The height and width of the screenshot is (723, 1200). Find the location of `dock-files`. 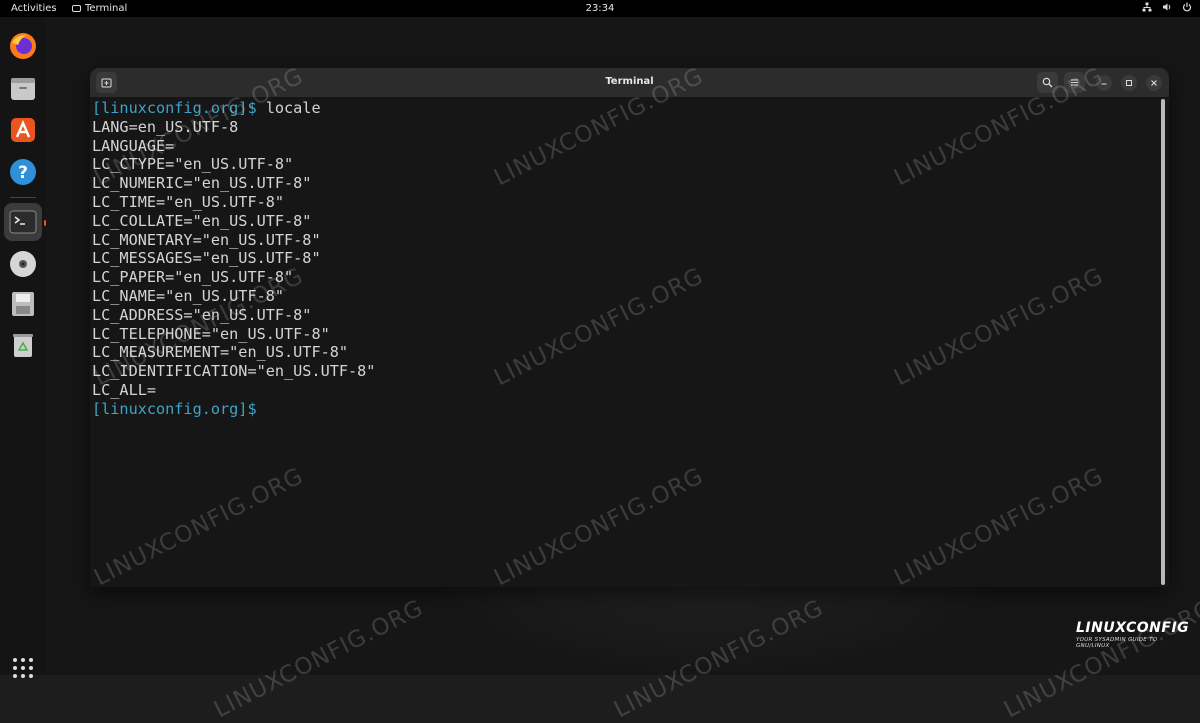

dock-files is located at coordinates (23, 88).